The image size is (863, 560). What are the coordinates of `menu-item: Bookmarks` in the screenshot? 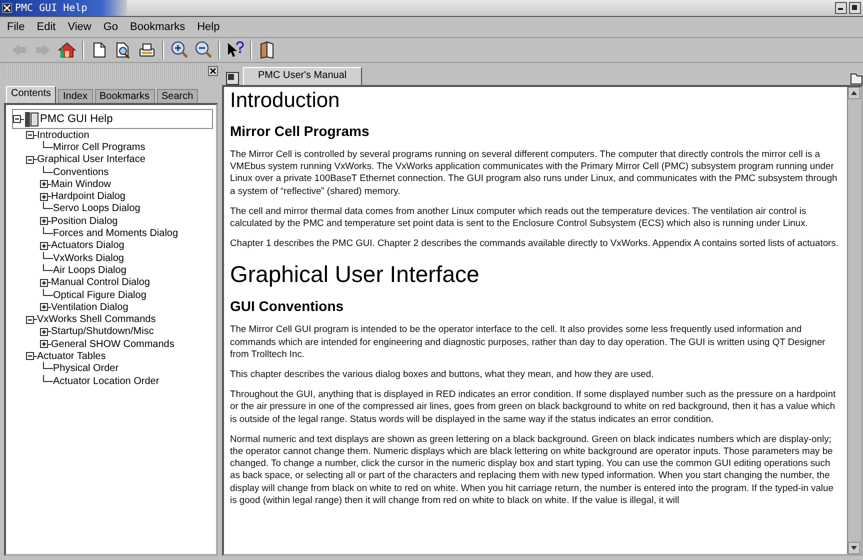 It's located at (157, 27).